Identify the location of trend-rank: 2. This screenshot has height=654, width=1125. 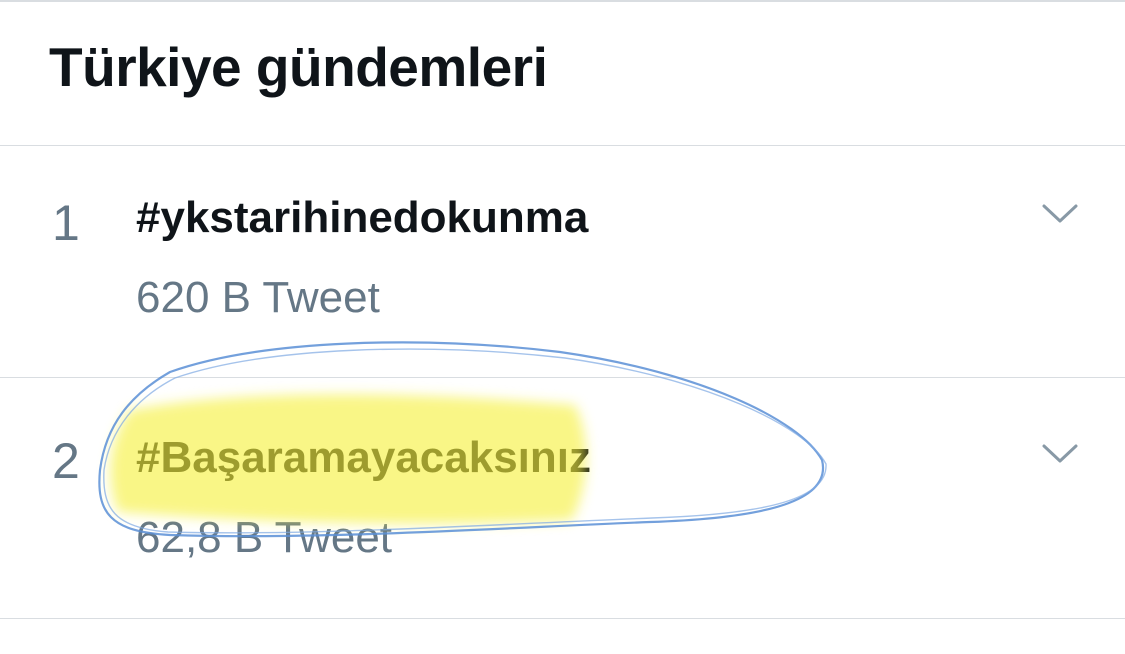
(66, 461).